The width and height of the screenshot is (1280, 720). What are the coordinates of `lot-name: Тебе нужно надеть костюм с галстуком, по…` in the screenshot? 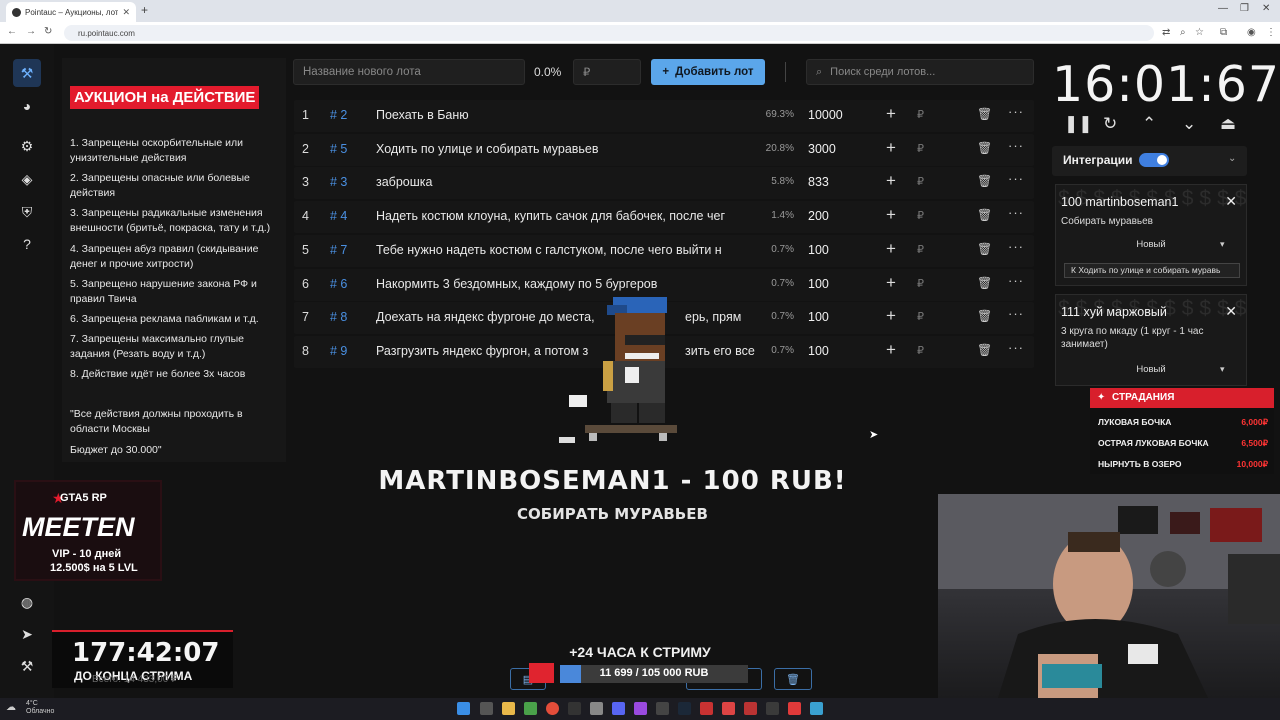 It's located at (562, 250).